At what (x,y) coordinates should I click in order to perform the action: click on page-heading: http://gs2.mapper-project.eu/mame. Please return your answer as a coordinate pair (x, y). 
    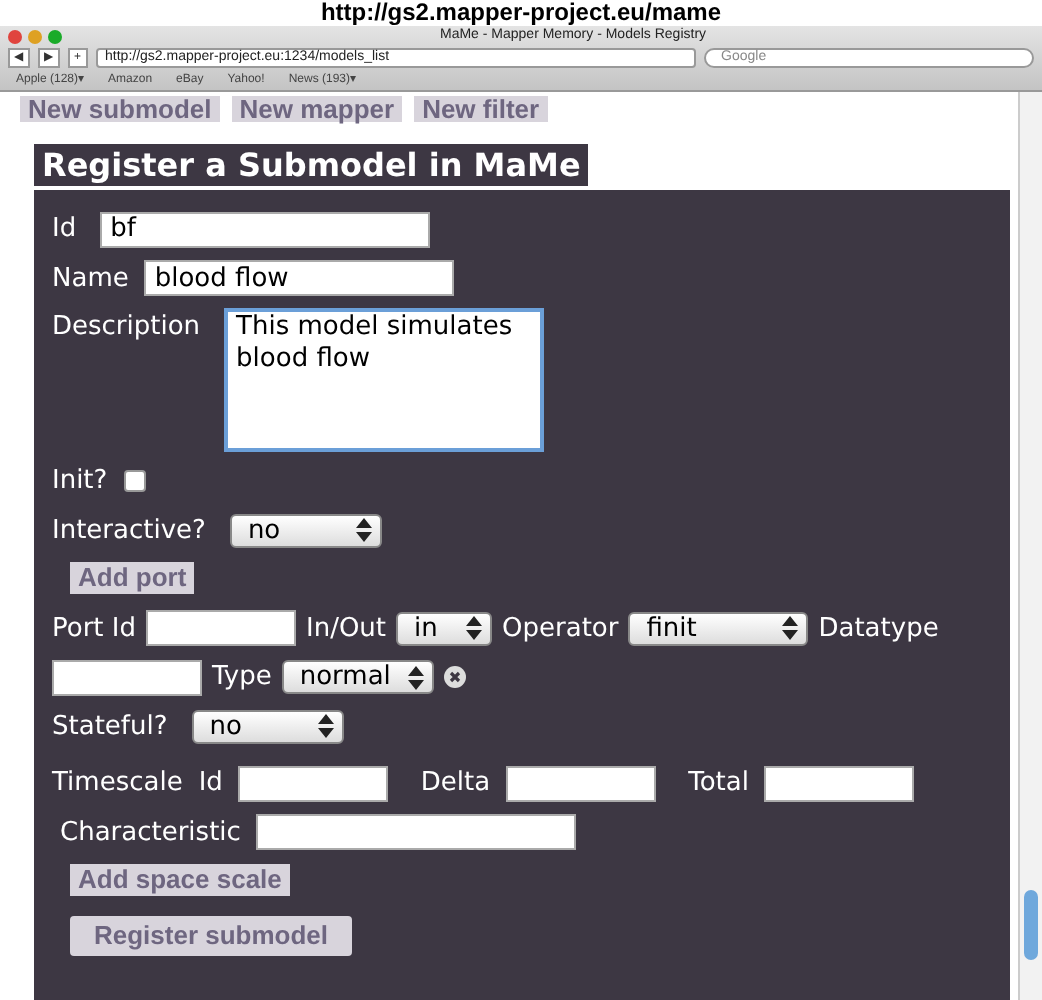
    Looking at the image, I should click on (521, 13).